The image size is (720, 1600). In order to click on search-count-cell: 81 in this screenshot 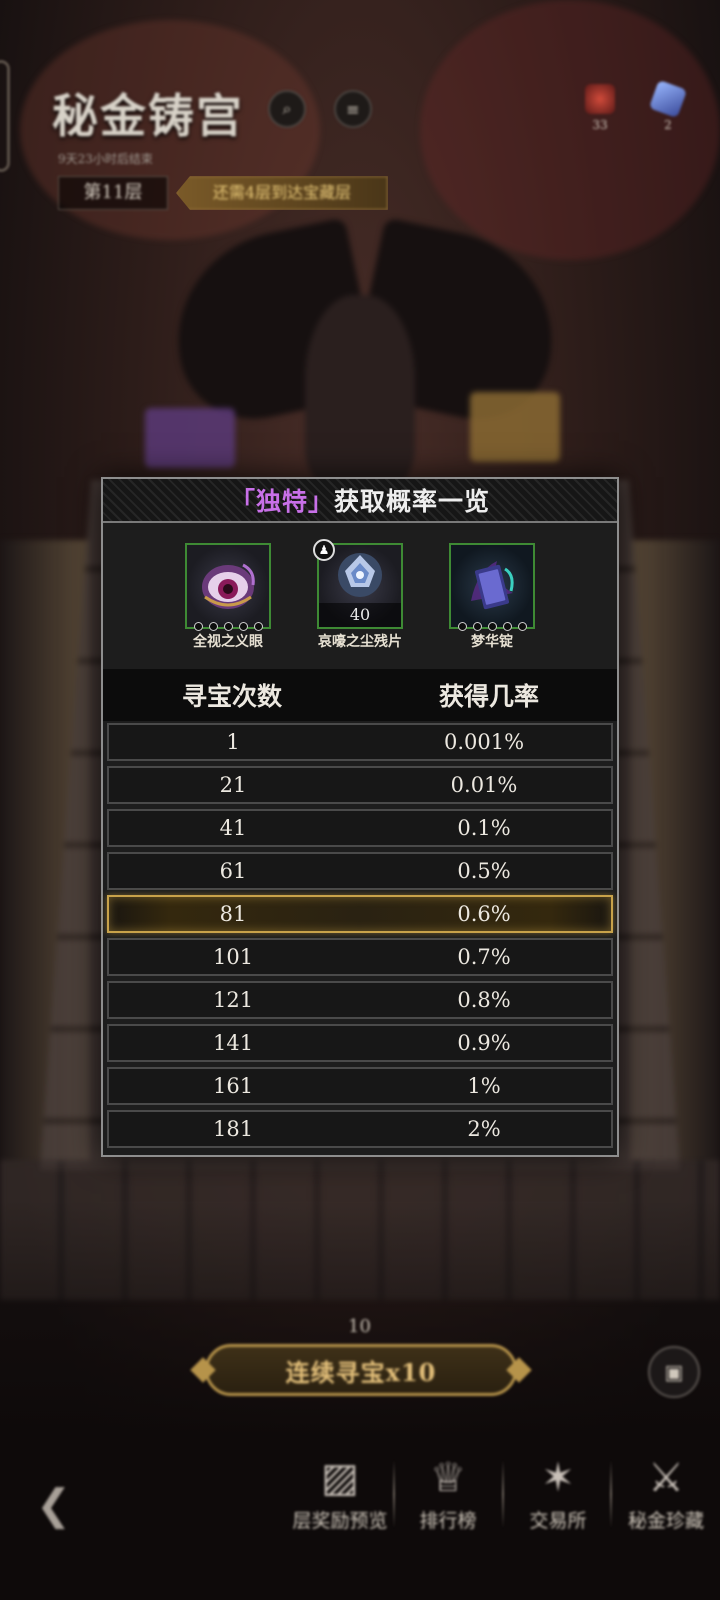, I will do `click(233, 914)`.